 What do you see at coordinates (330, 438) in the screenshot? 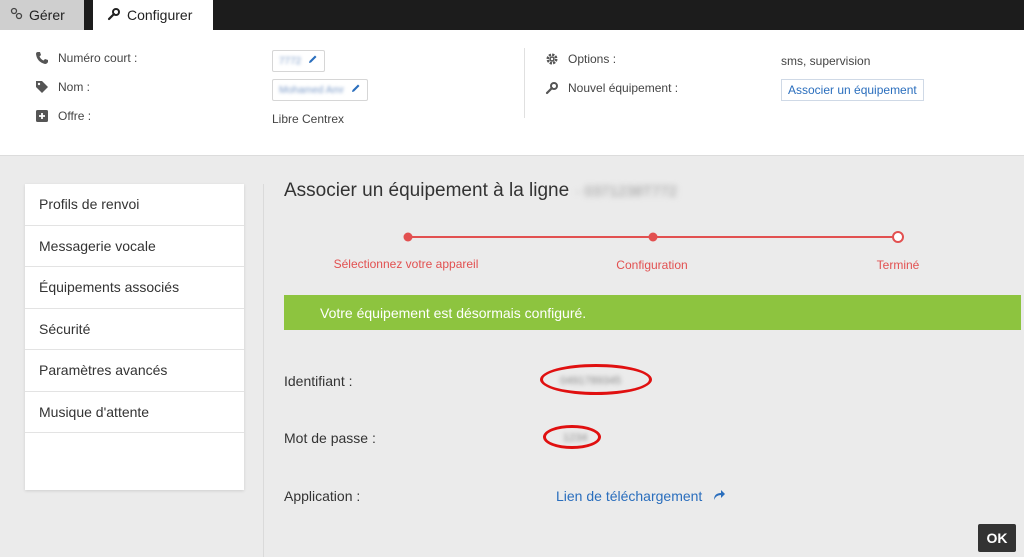
I see `password-label: Mot de passe :` at bounding box center [330, 438].